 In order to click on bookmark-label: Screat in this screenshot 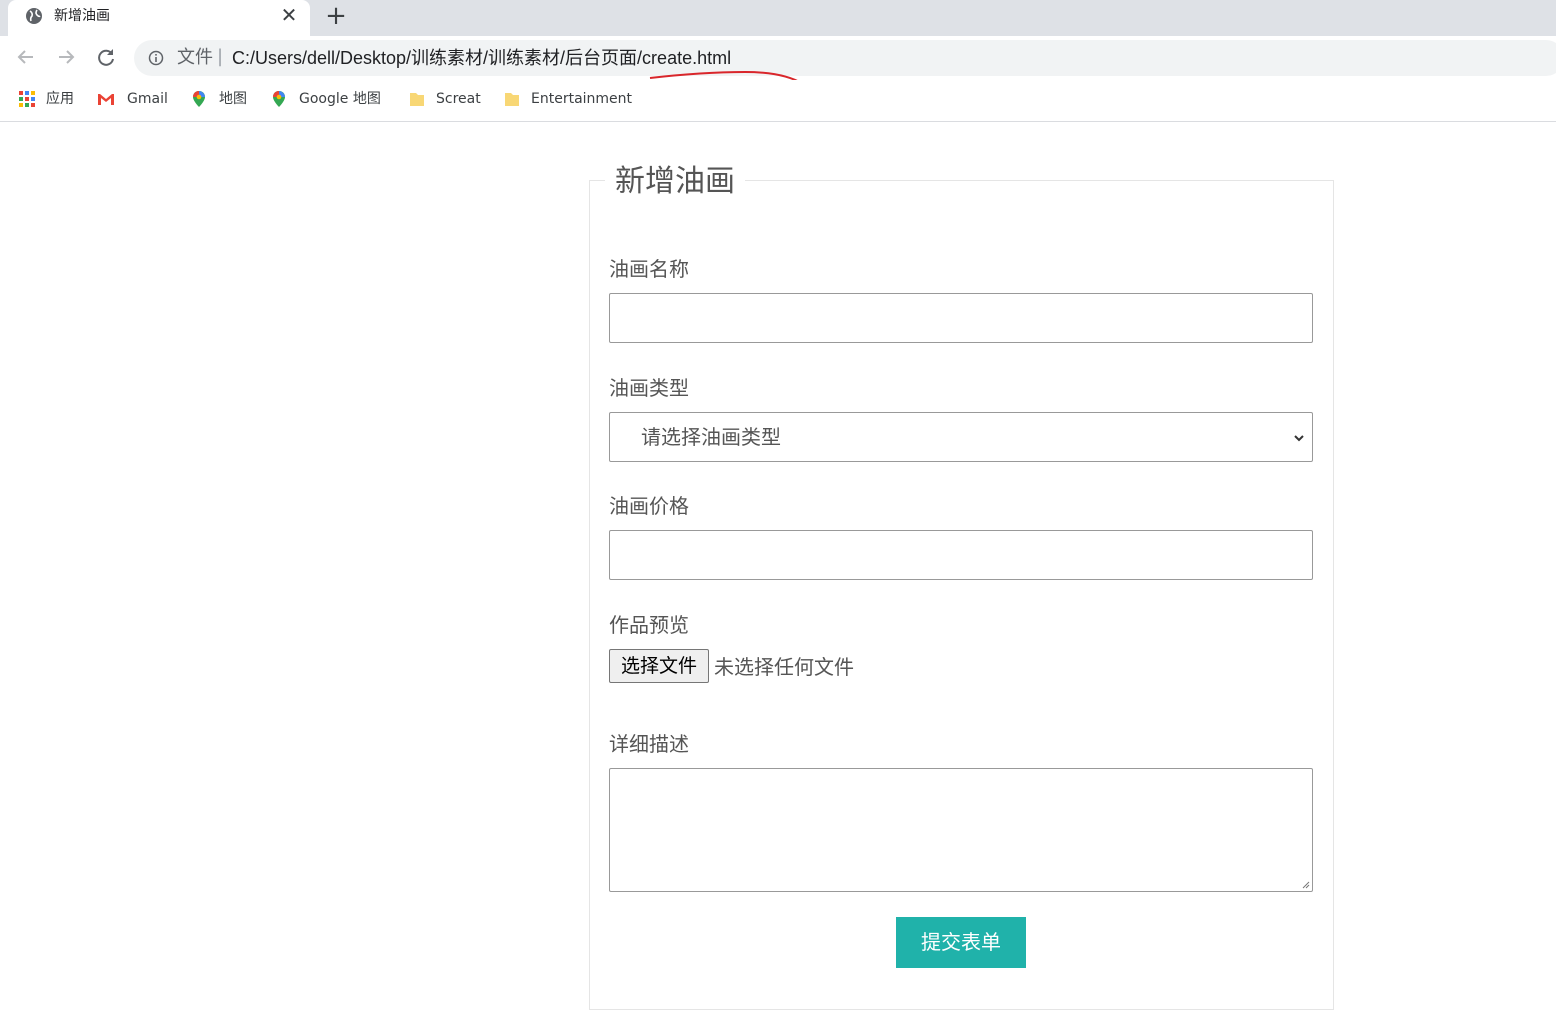, I will do `click(458, 99)`.